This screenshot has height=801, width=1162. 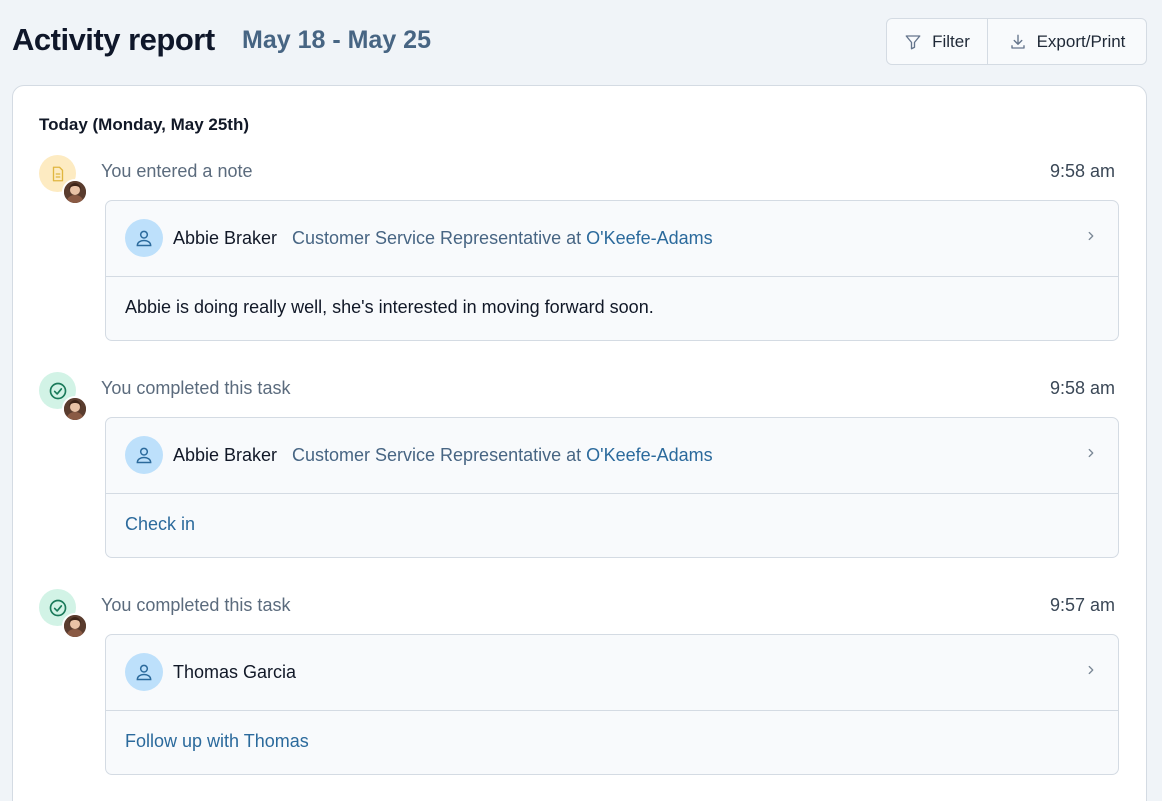 I want to click on task-link: Check in, so click(x=160, y=524).